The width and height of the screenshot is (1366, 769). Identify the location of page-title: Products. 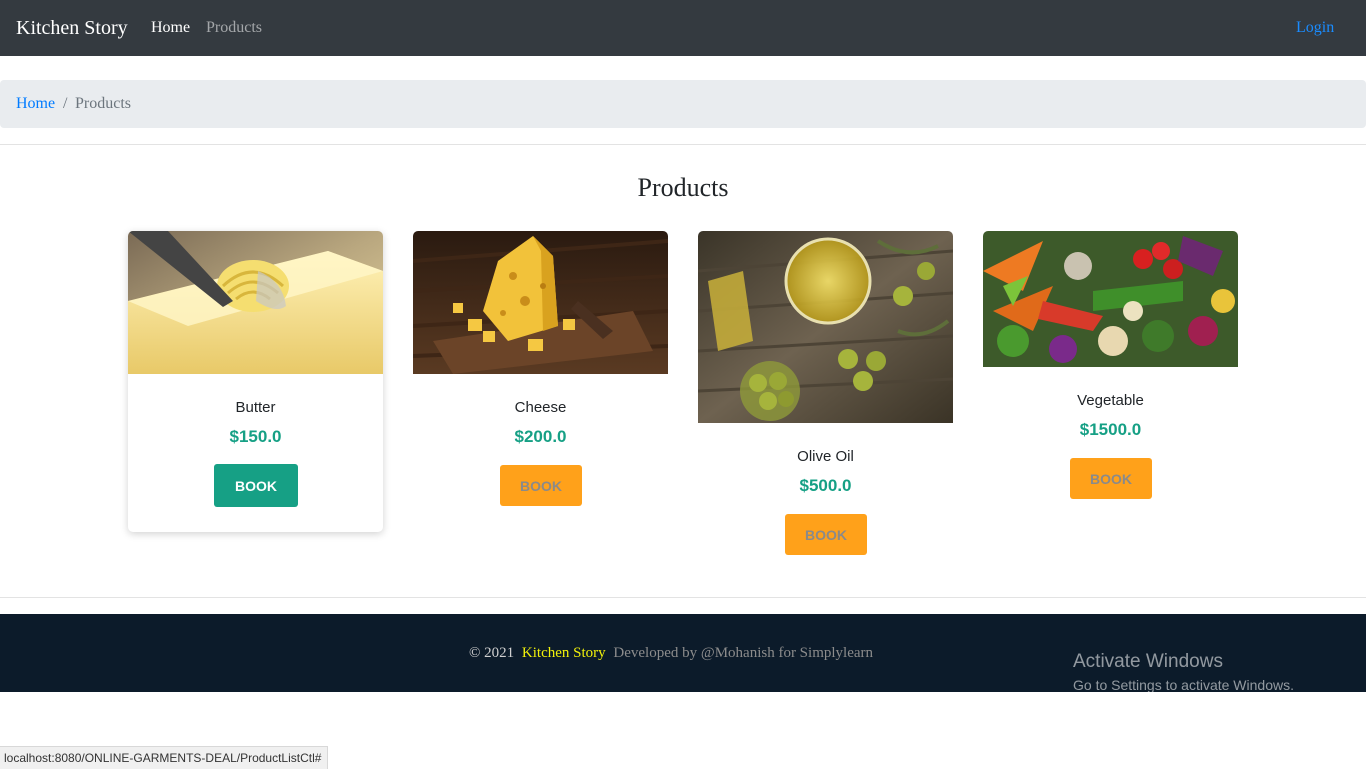
(683, 187).